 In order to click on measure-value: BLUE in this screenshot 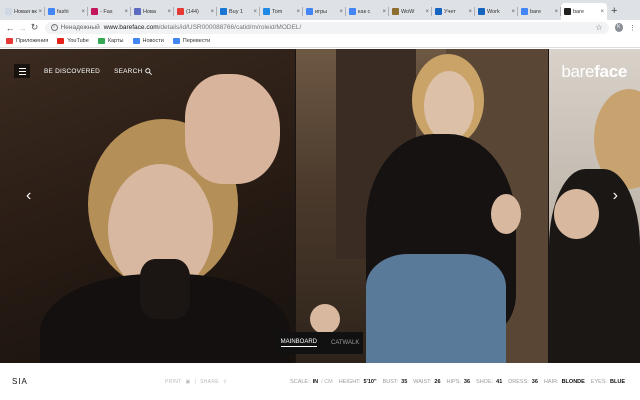, I will do `click(617, 381)`.